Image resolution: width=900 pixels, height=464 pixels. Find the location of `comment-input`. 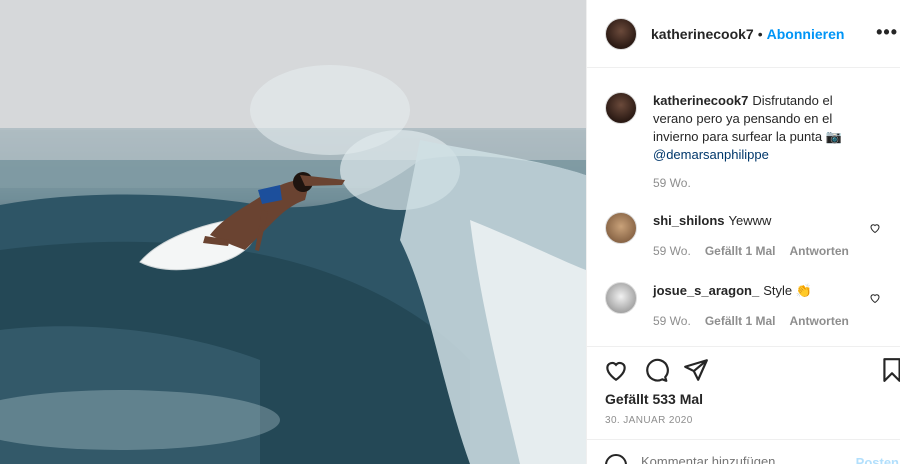

comment-input is located at coordinates (731, 459).